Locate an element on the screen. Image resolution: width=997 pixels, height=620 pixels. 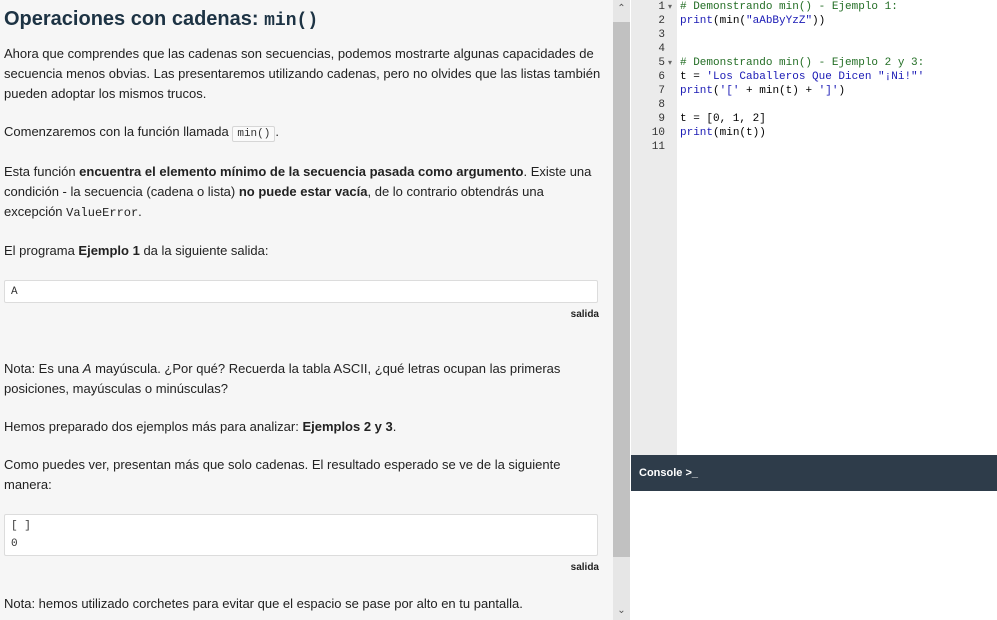
code-line-10: print(min(t)) is located at coordinates (723, 133).